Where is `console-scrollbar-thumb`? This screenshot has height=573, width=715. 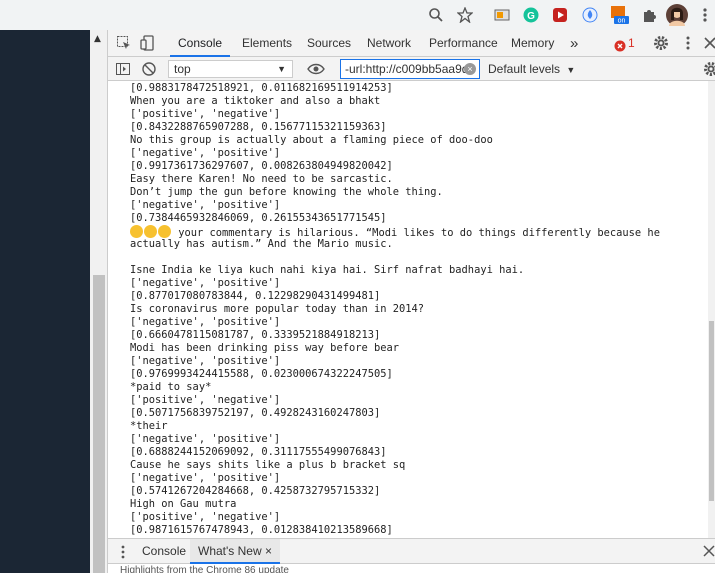 console-scrollbar-thumb is located at coordinates (711, 411).